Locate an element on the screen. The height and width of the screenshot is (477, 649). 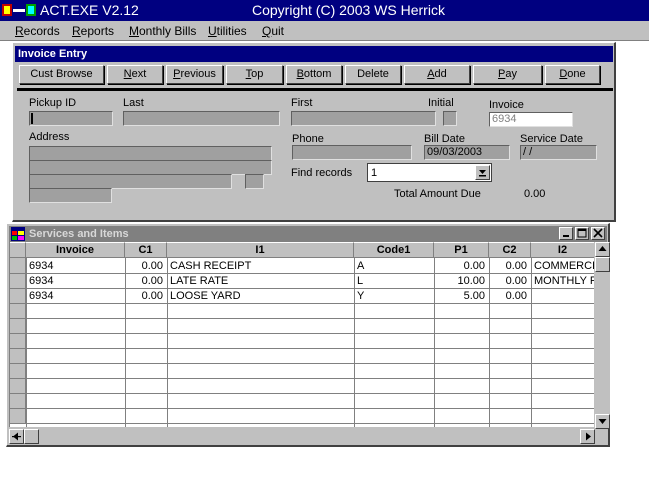
scroll-up-button is located at coordinates (602, 249).